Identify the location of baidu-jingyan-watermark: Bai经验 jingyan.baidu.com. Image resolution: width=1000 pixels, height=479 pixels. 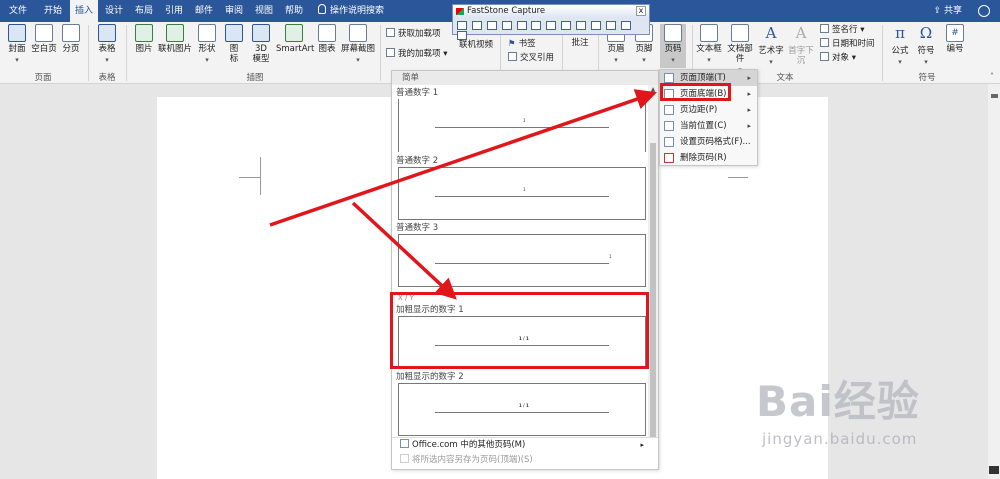
(876, 415).